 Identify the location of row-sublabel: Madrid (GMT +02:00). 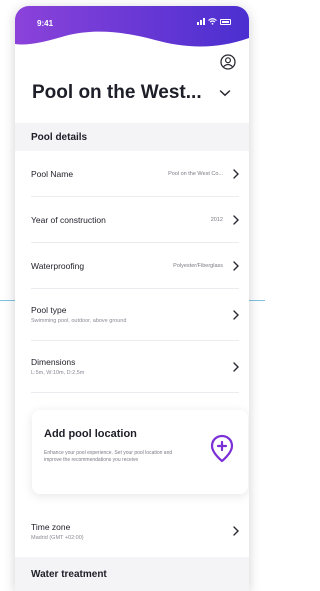
(57, 537).